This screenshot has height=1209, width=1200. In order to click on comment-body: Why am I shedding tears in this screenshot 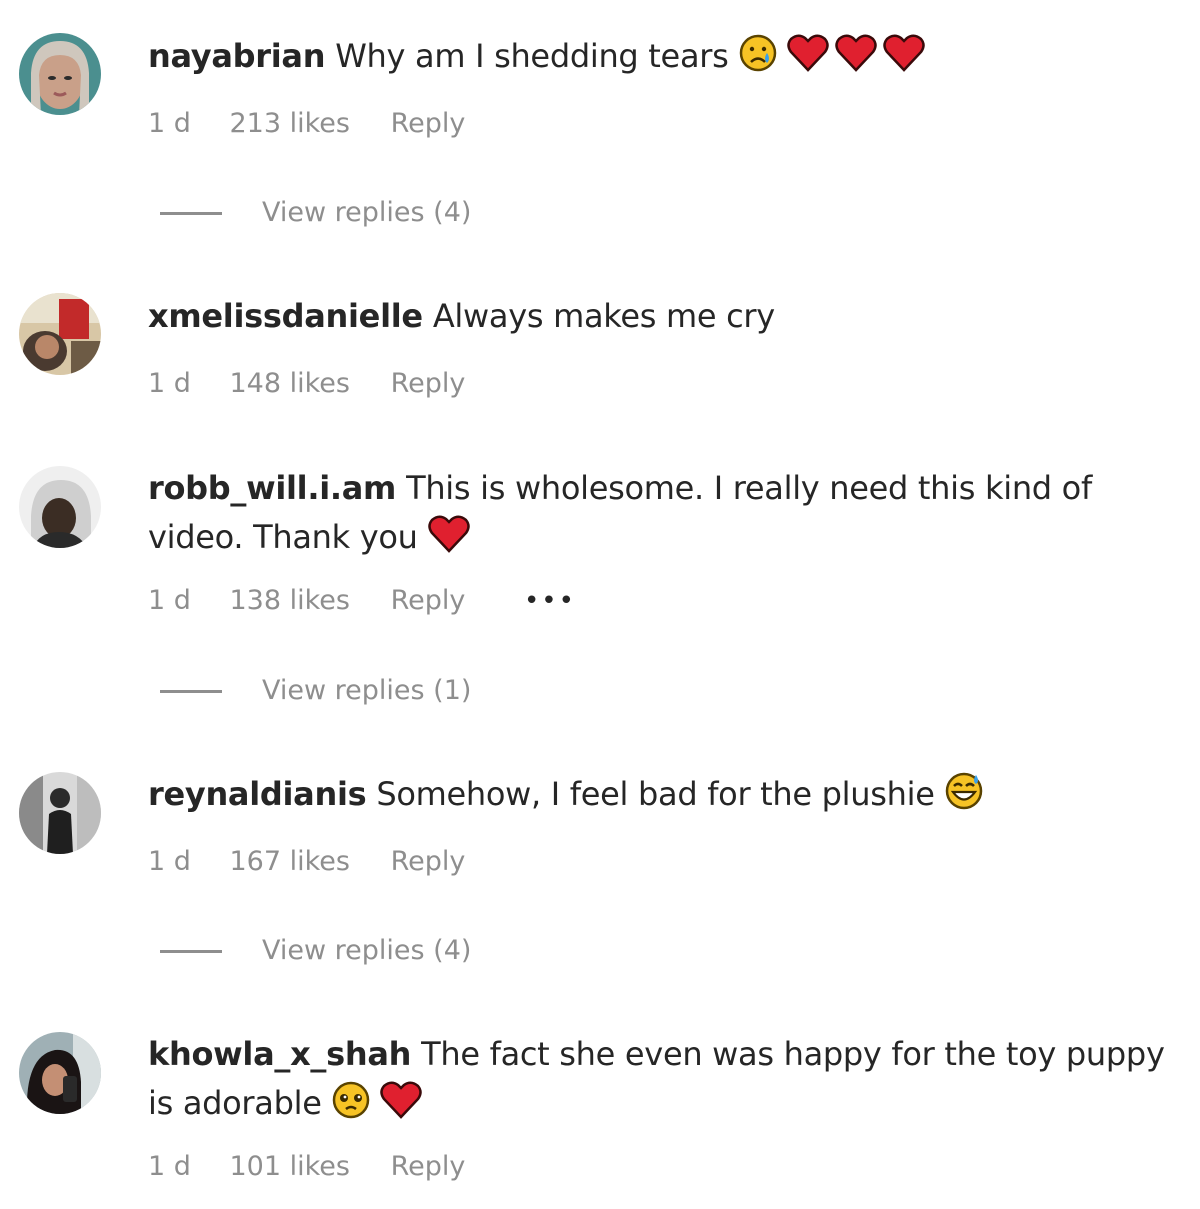, I will do `click(532, 56)`.